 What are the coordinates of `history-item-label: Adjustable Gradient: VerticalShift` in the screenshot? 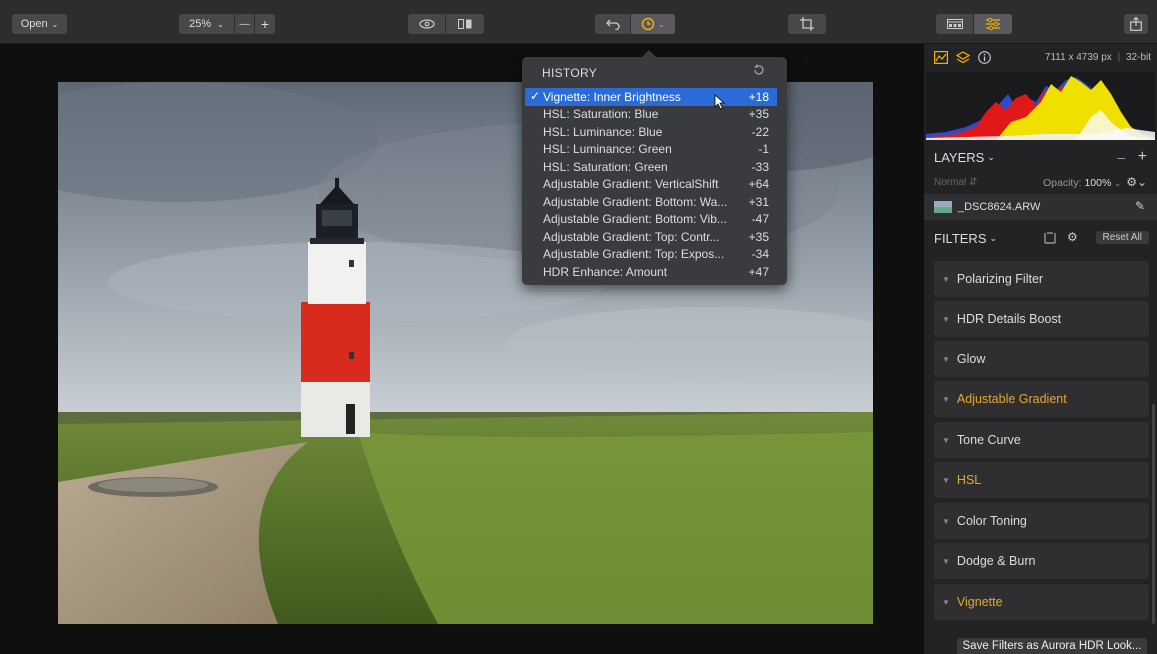 It's located at (631, 184).